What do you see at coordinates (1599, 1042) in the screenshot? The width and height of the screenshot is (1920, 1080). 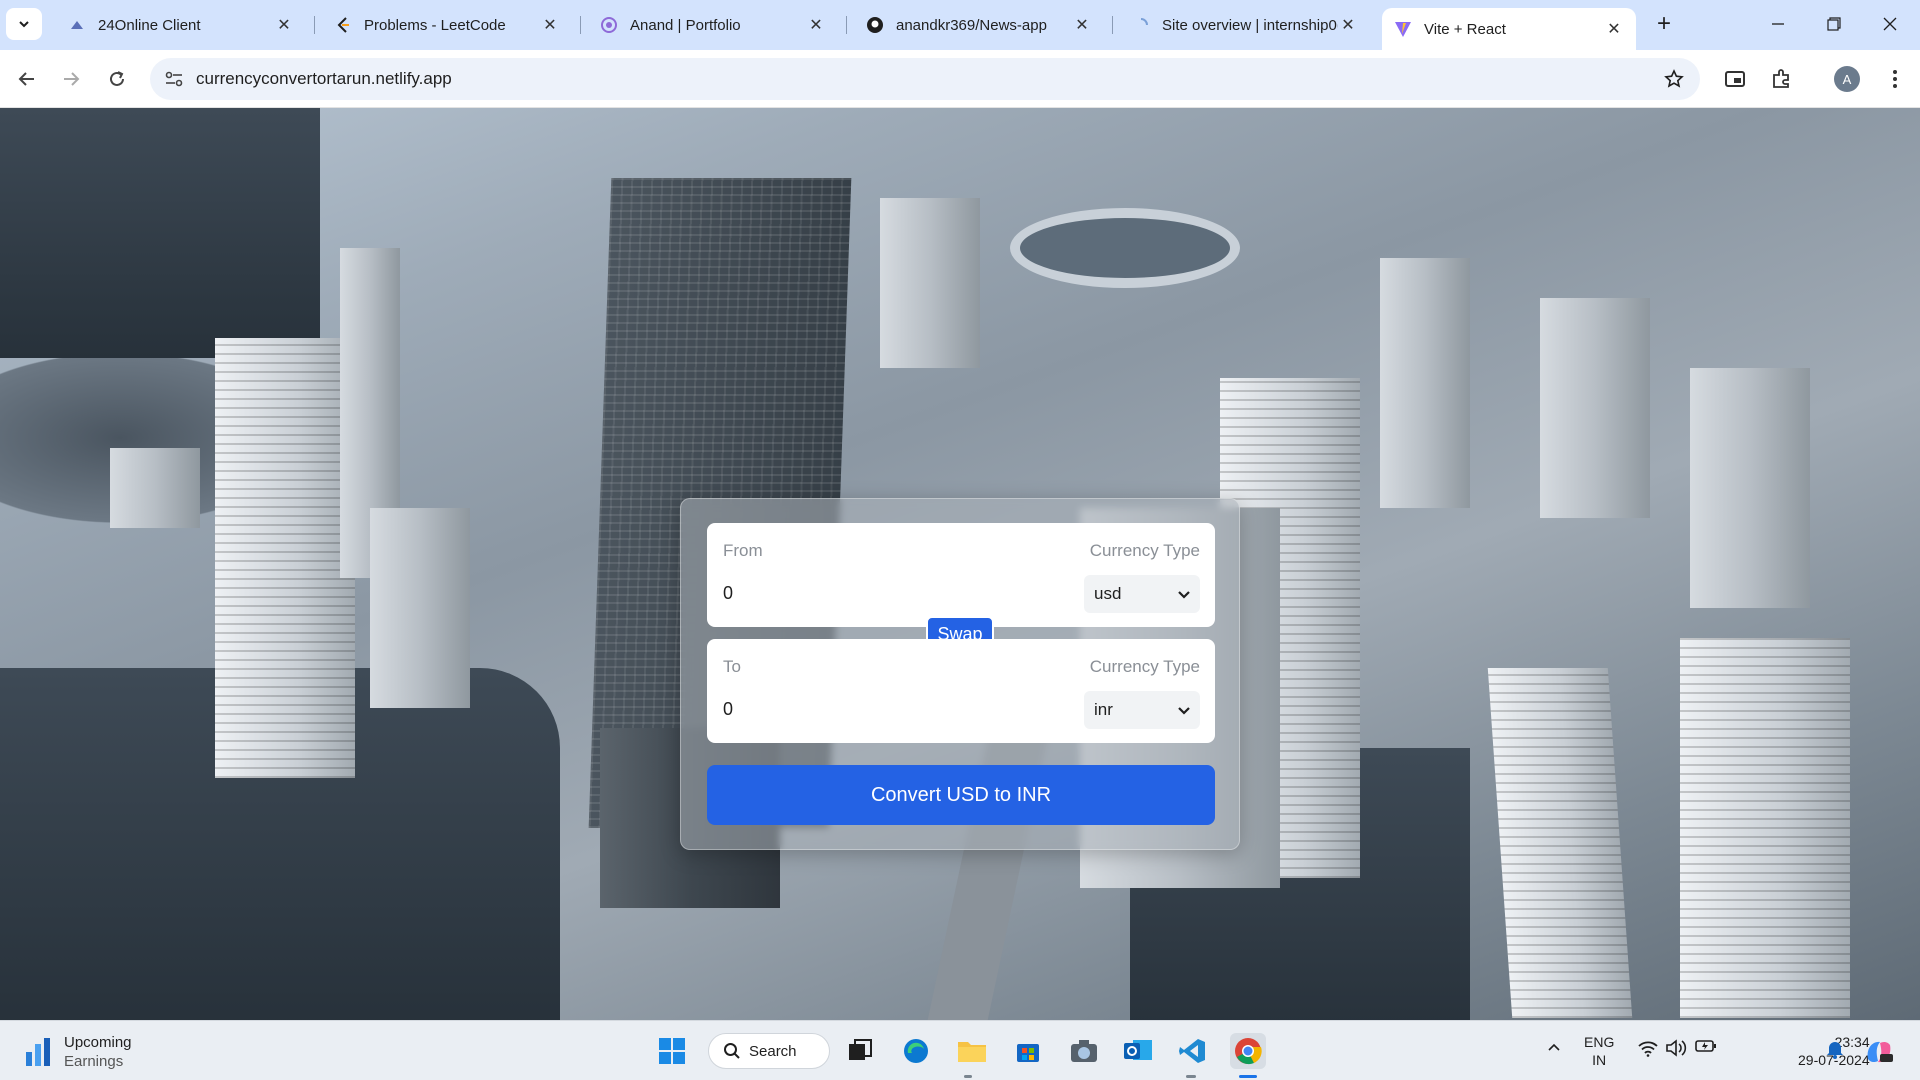 I see `language-code: ENG` at bounding box center [1599, 1042].